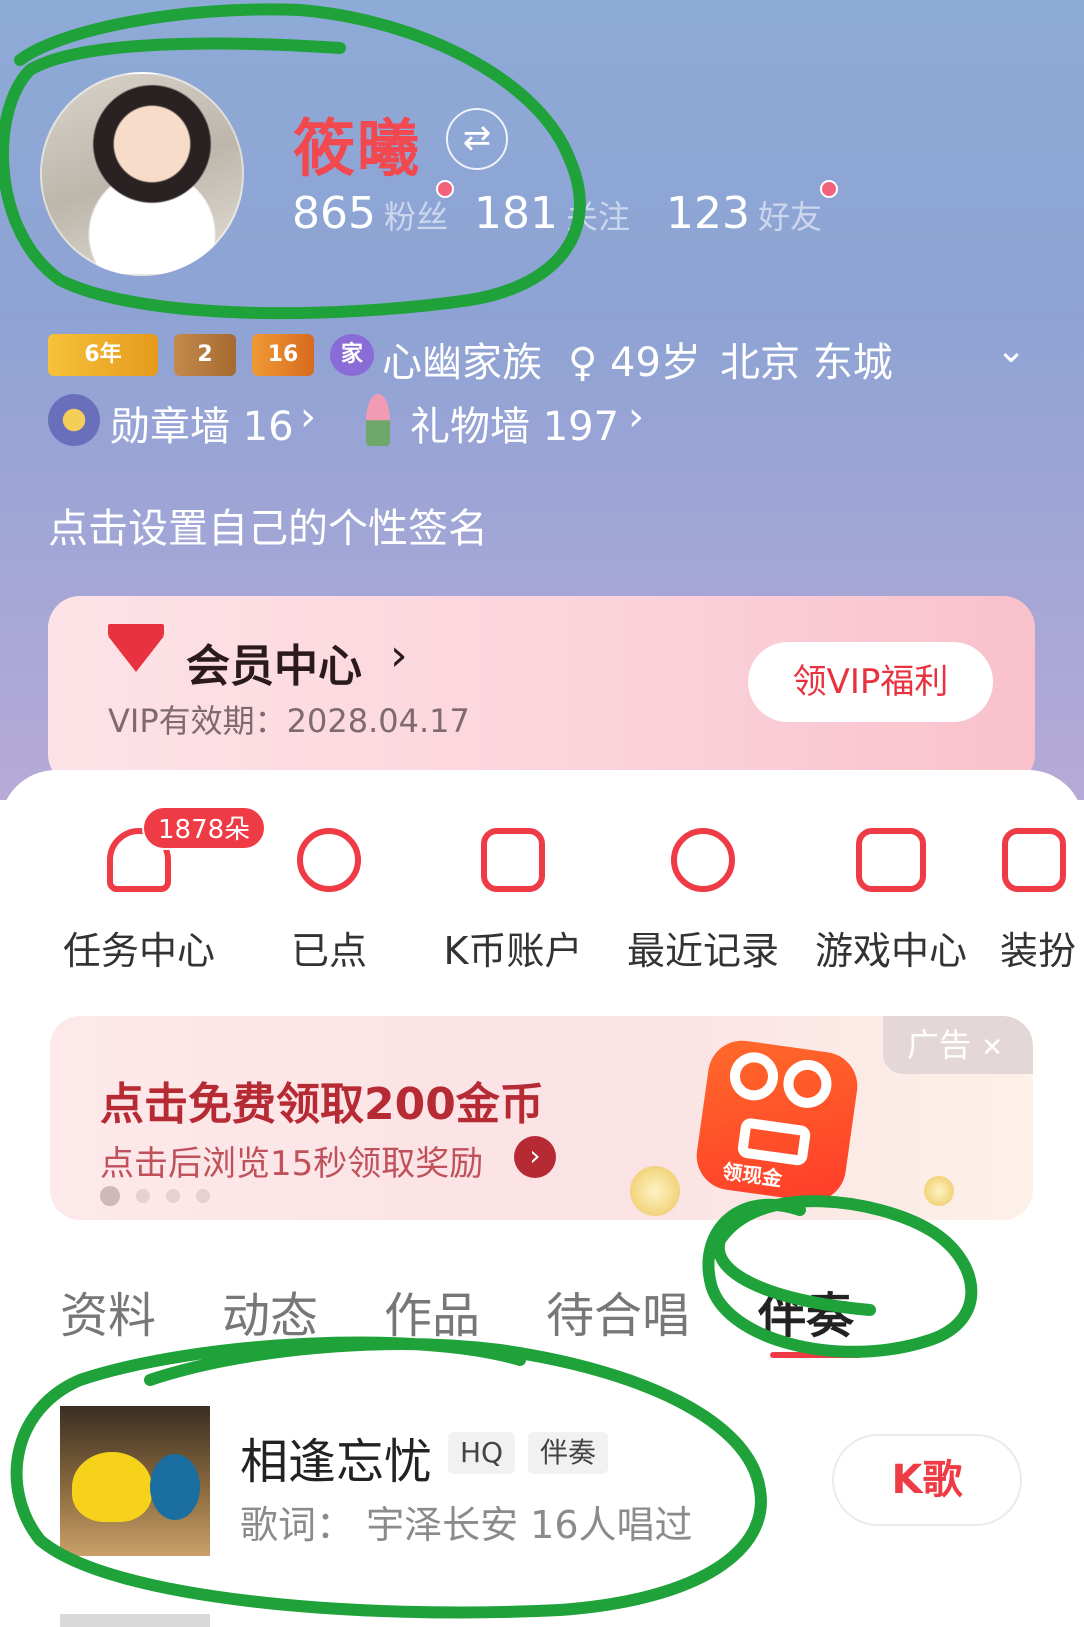  What do you see at coordinates (445, 189) in the screenshot?
I see `fans-new-dot` at bounding box center [445, 189].